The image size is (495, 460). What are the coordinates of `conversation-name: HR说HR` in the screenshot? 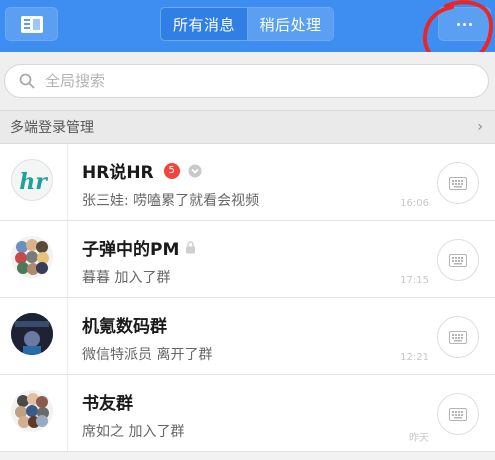 It's located at (118, 173).